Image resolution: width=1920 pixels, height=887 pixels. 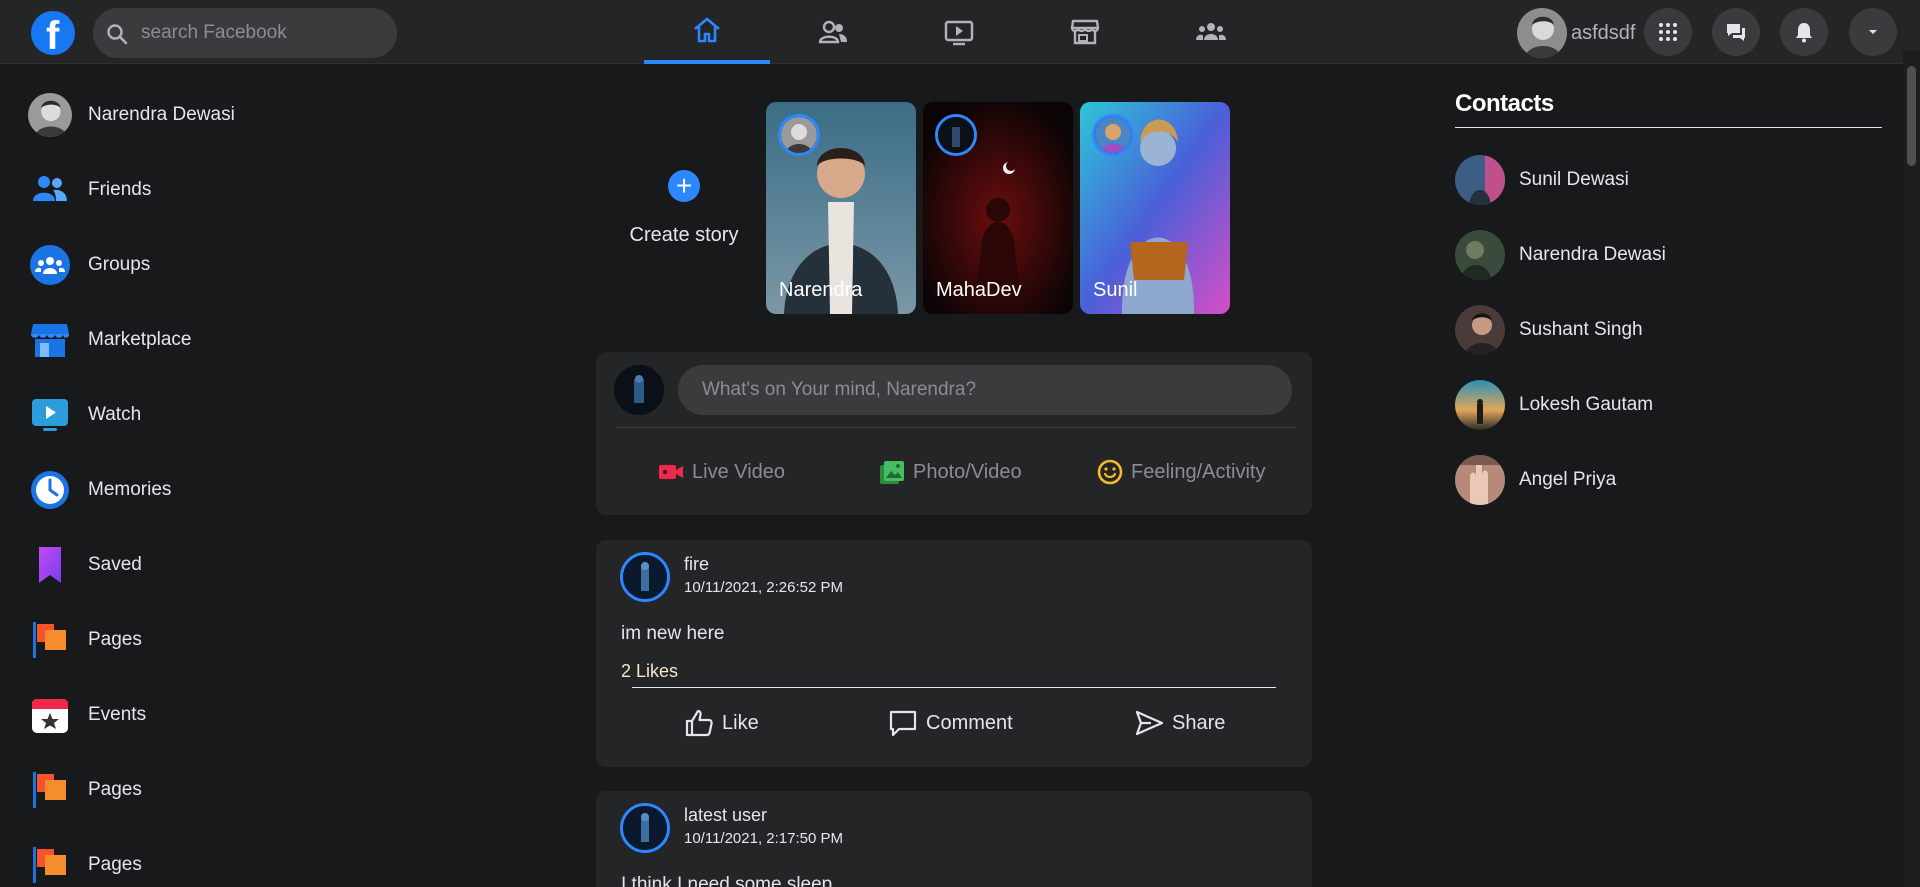 I want to click on photo-video-label: Photo/Video, so click(x=967, y=471).